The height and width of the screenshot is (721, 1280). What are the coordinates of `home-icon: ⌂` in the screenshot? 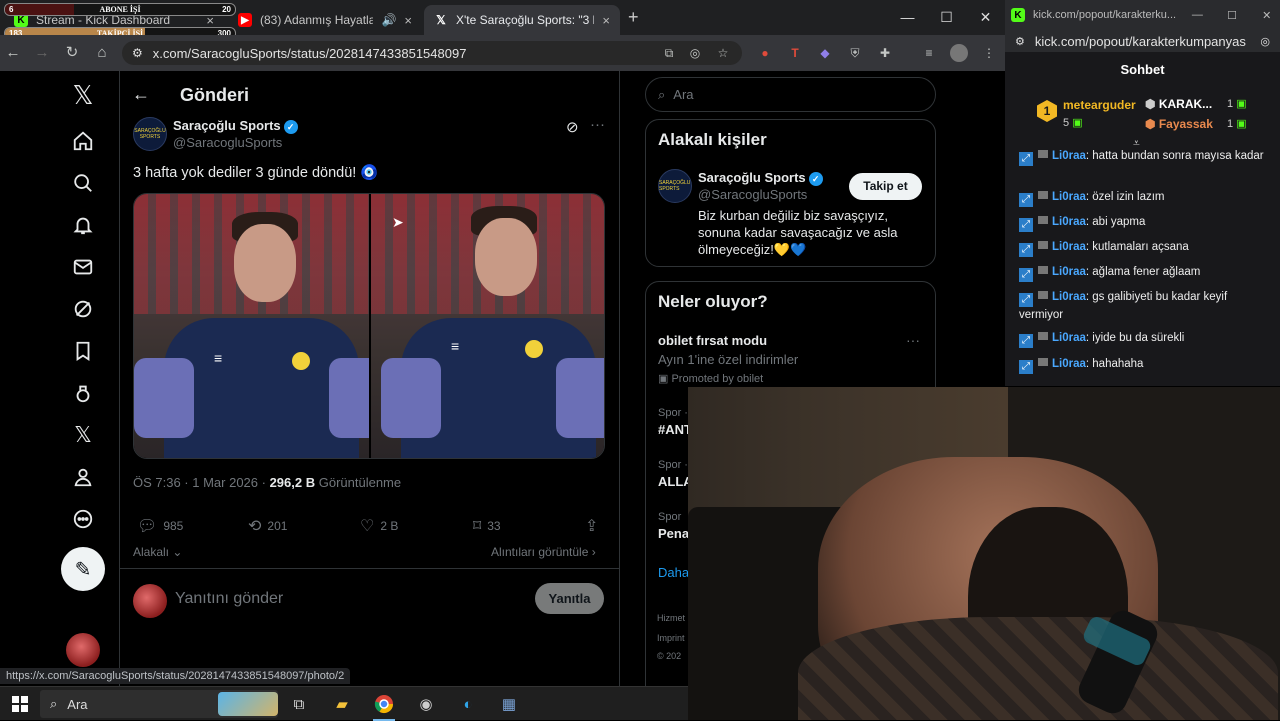 It's located at (102, 53).